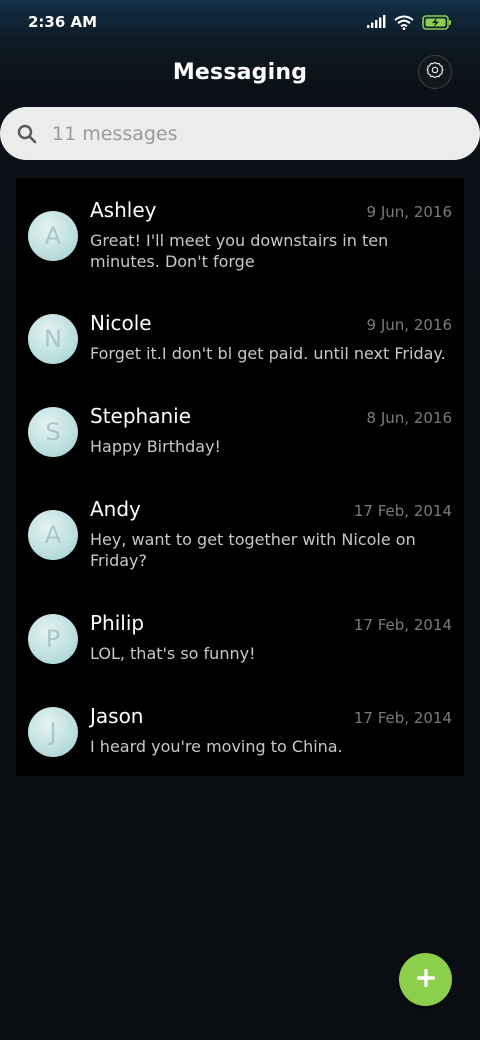 Image resolution: width=480 pixels, height=1040 pixels. I want to click on search-bar, so click(240, 133).